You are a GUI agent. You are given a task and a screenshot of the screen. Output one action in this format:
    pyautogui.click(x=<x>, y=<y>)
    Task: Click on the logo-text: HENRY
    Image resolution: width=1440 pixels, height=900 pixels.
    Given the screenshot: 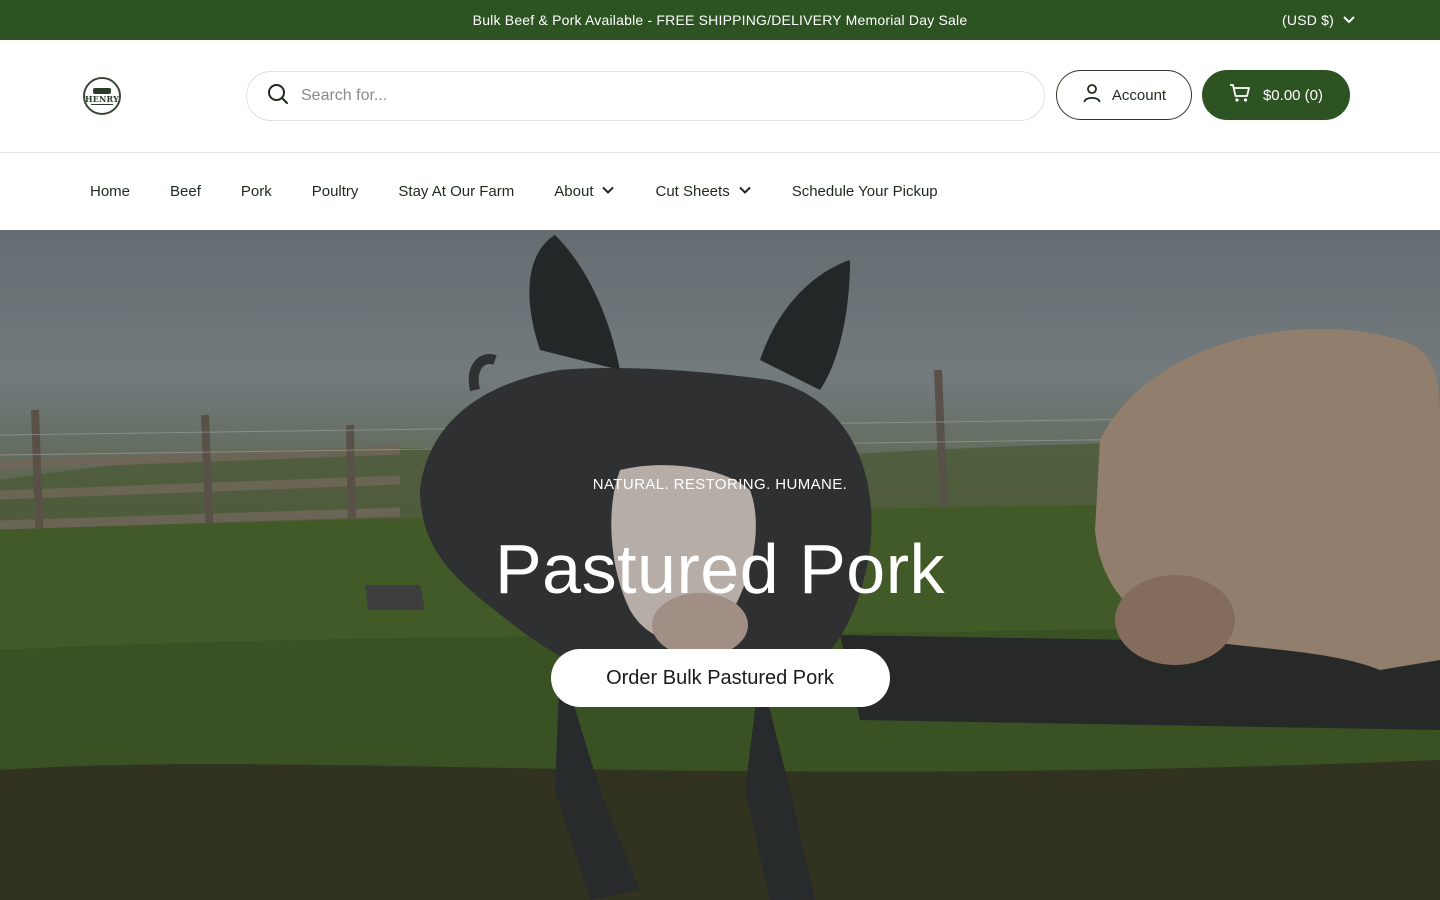 What is the action you would take?
    pyautogui.click(x=102, y=98)
    